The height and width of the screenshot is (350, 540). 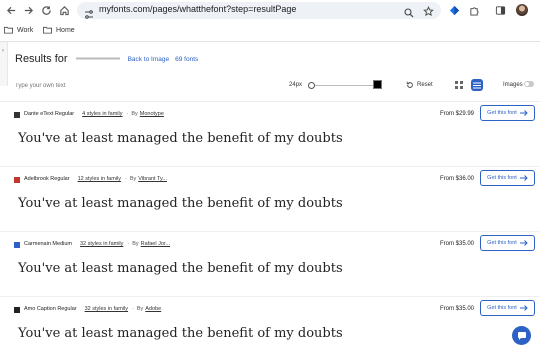 I want to click on grid-icon, so click(x=459, y=85).